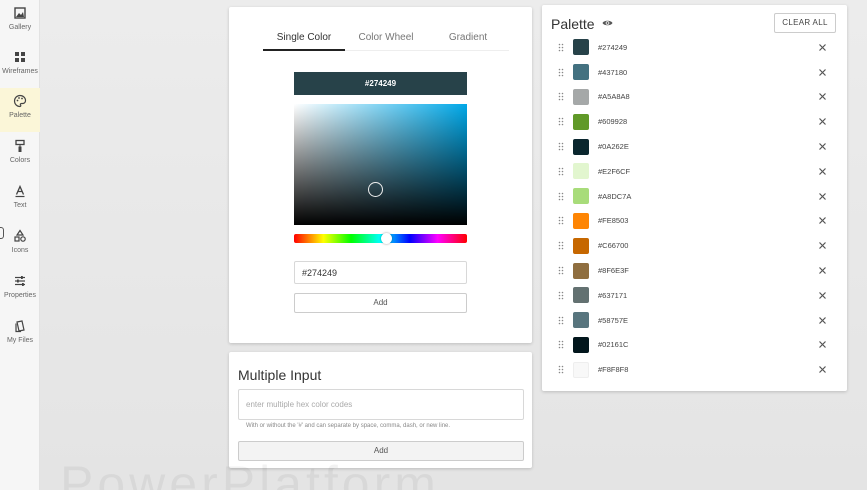 This screenshot has width=867, height=490. What do you see at coordinates (694, 245) in the screenshot?
I see `palette-row: #C66700` at bounding box center [694, 245].